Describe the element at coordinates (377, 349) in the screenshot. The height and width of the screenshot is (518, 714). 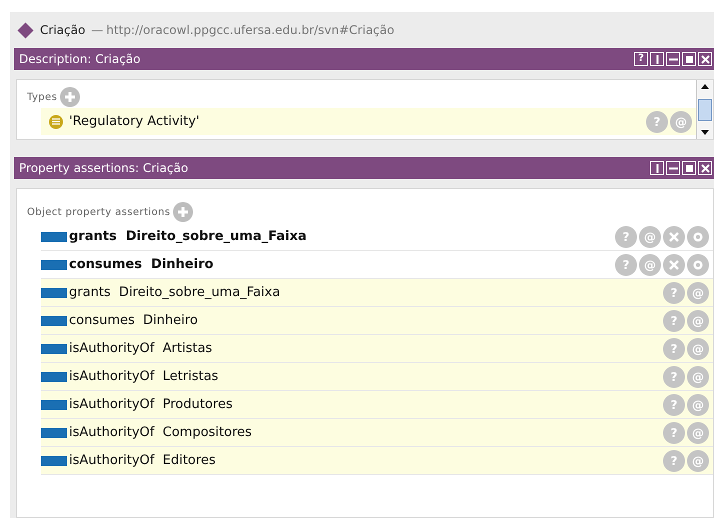
I see `assertion-row: isAuthorityOf Artistas ? @` at that location.